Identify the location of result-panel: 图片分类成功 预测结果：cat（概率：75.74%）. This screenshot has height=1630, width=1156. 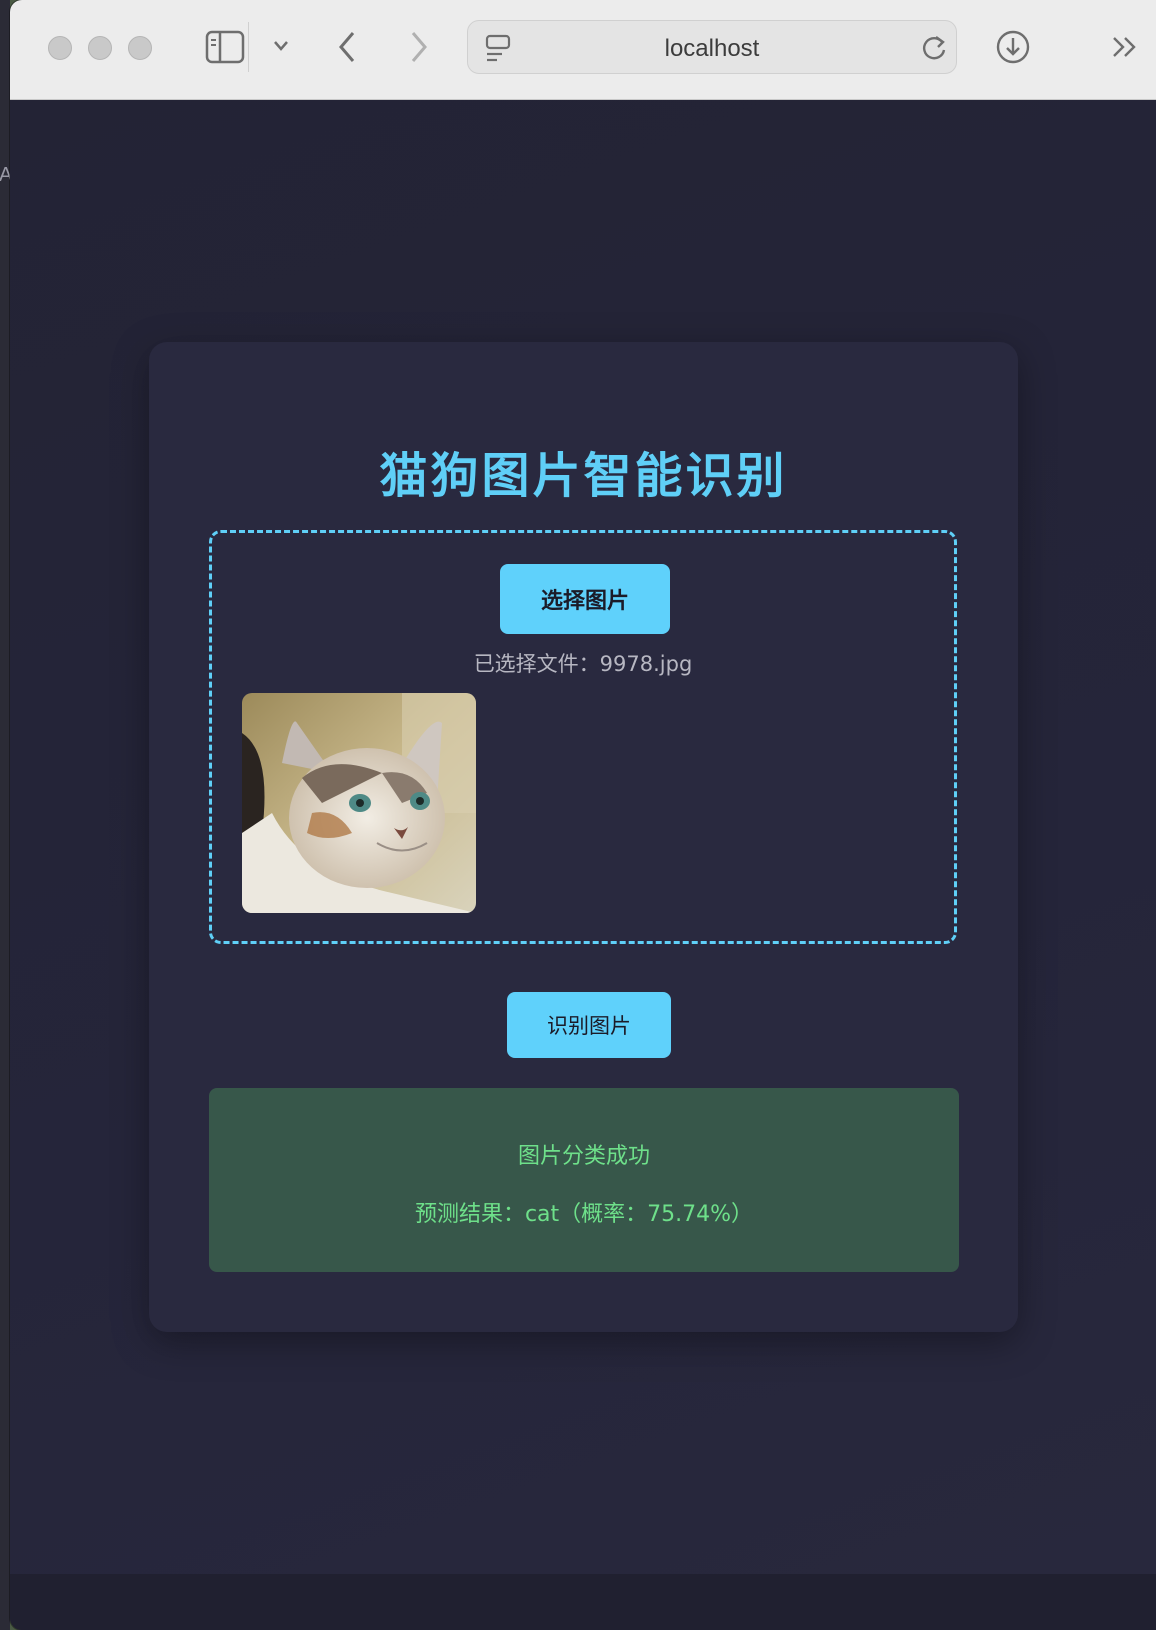
(584, 1180).